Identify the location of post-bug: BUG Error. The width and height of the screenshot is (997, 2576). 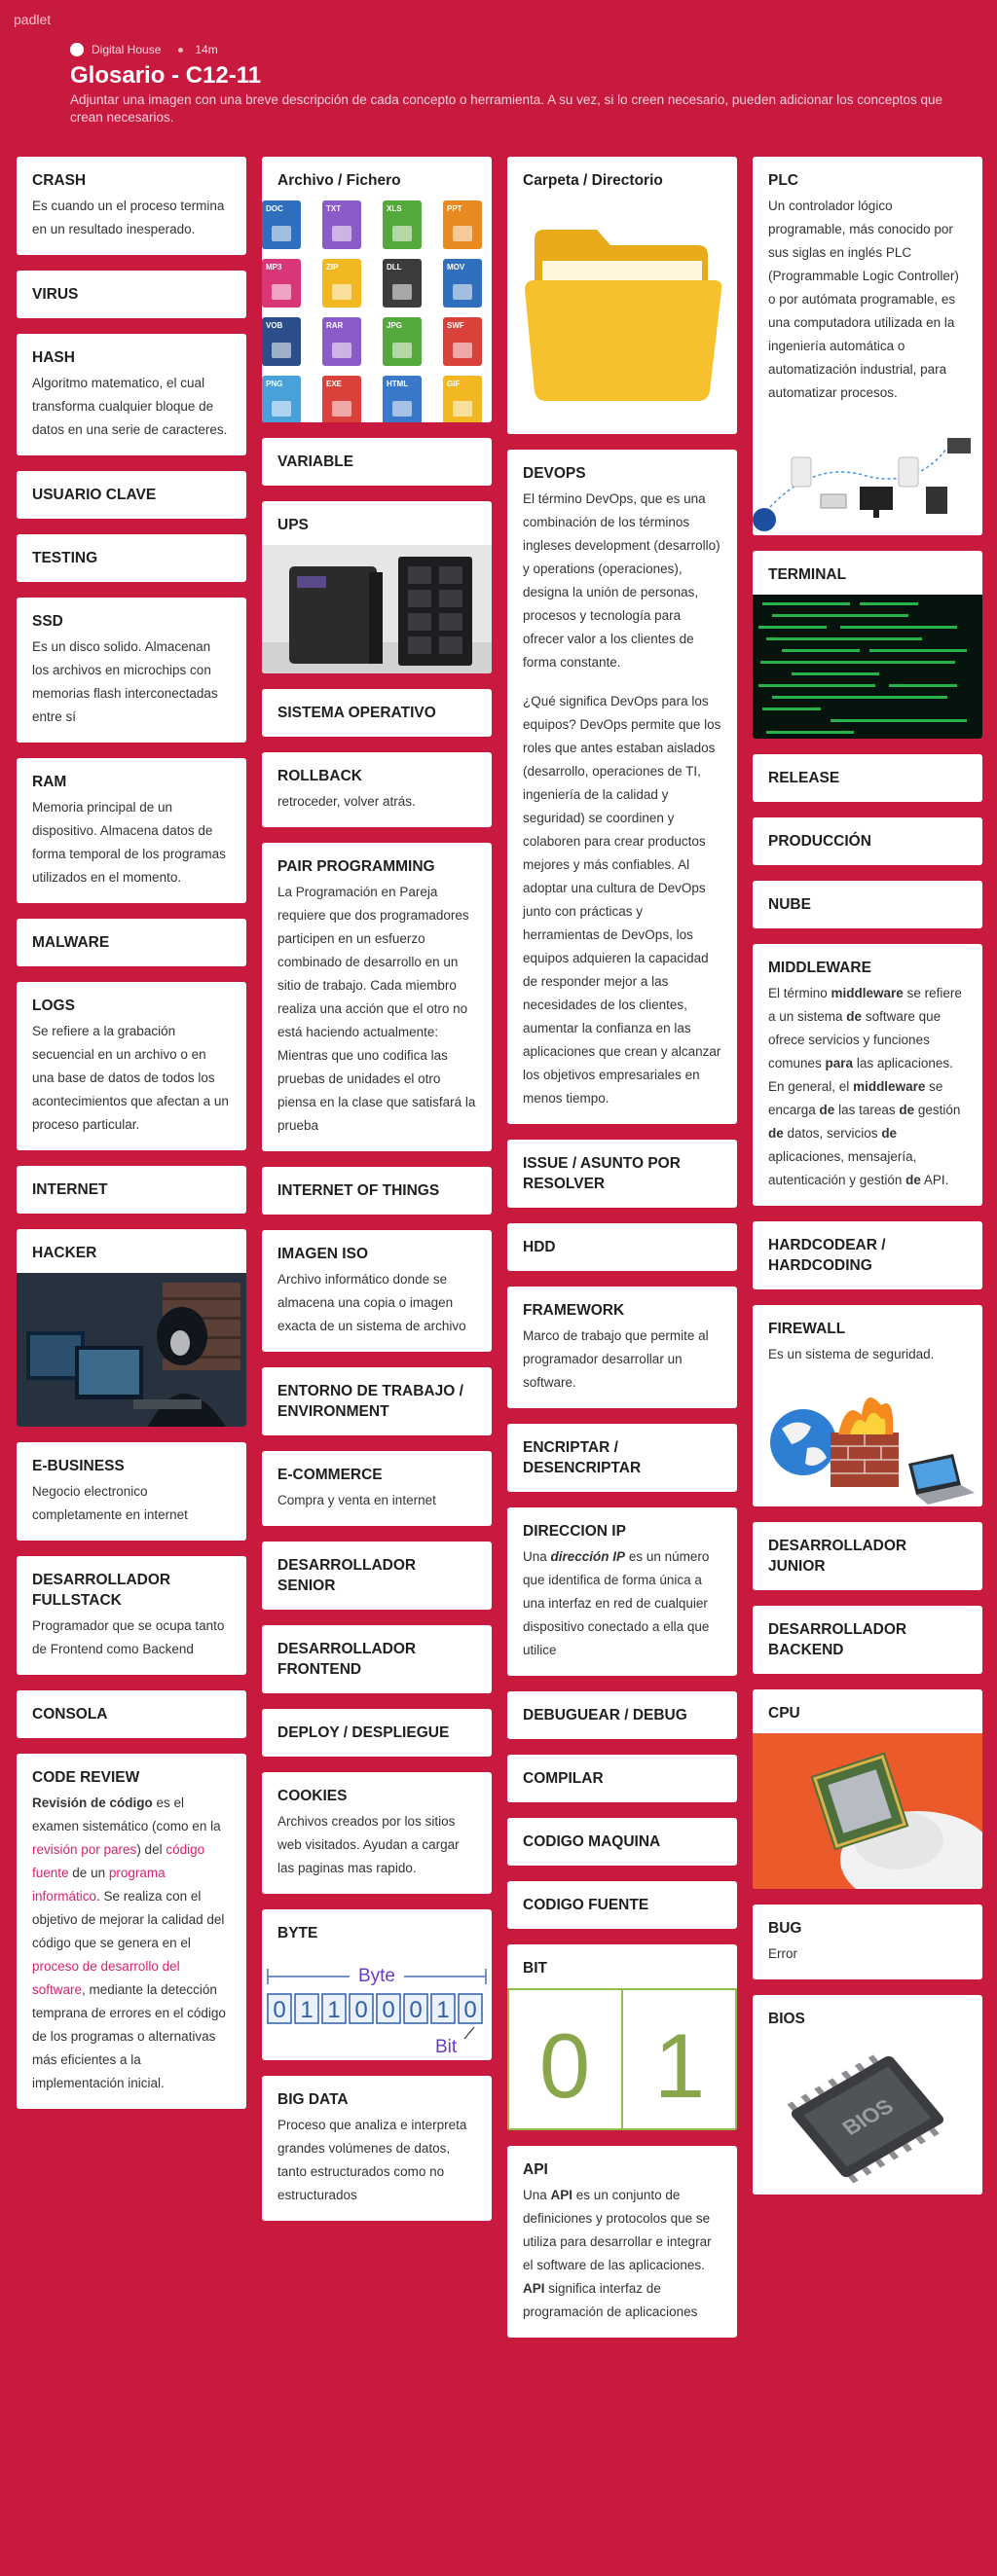
(867, 1942).